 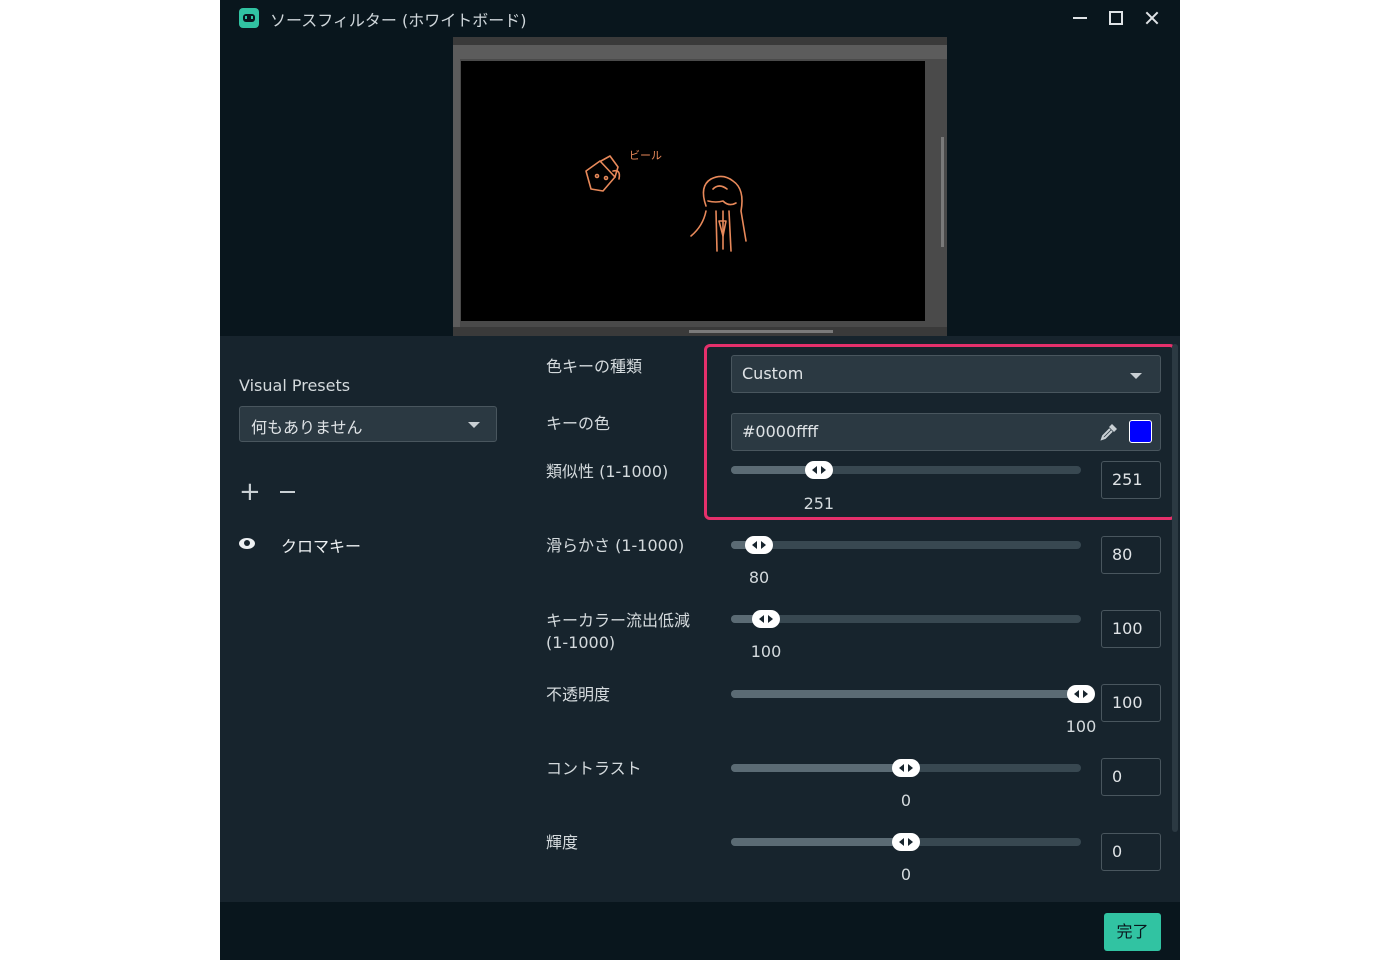 I want to click on contrast-label: コントラスト, so click(x=594, y=768).